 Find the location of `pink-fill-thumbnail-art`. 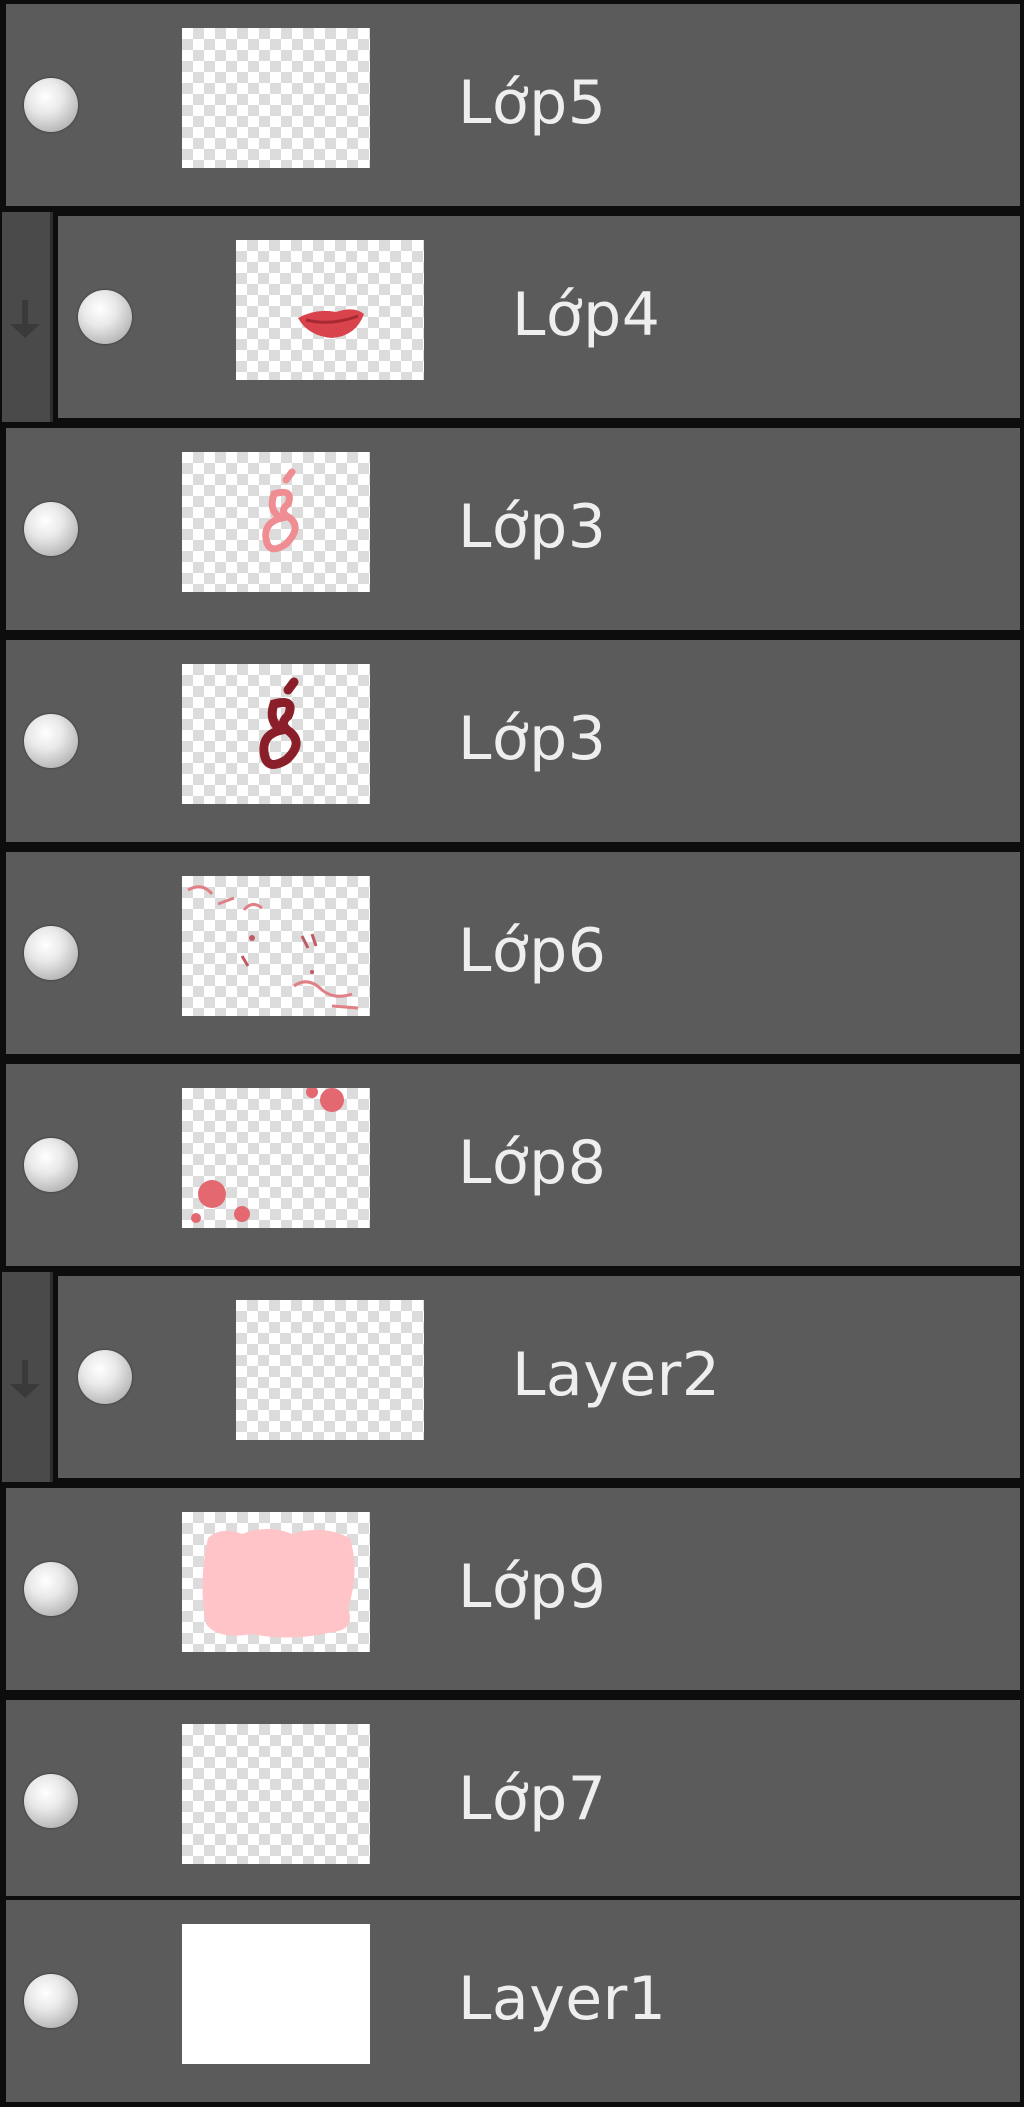

pink-fill-thumbnail-art is located at coordinates (278, 1583).